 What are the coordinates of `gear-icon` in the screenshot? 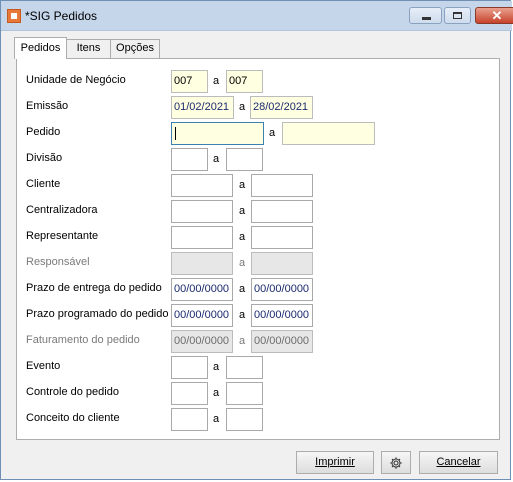 It's located at (396, 463).